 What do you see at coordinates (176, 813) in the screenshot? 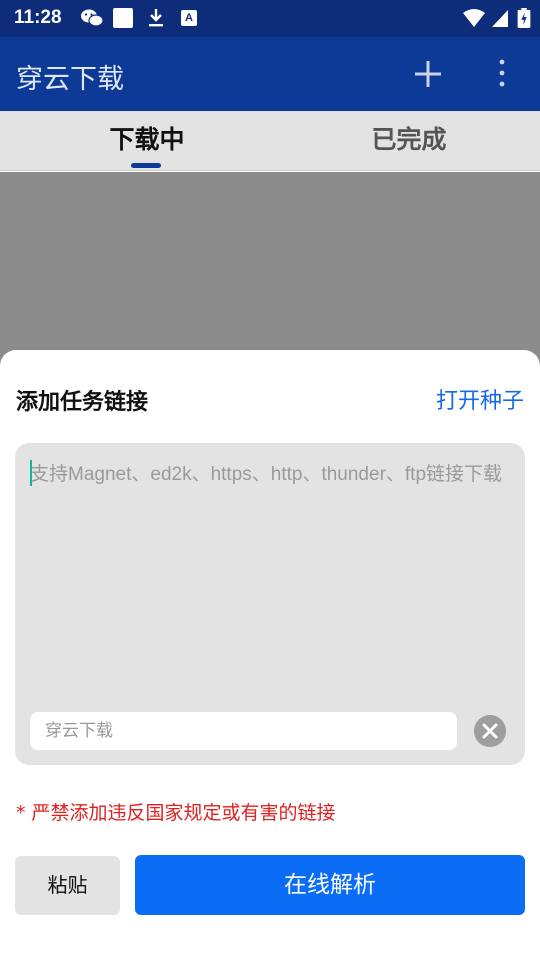
I see `warning-text: * 严禁添加违反国家规定或有害的链接` at bounding box center [176, 813].